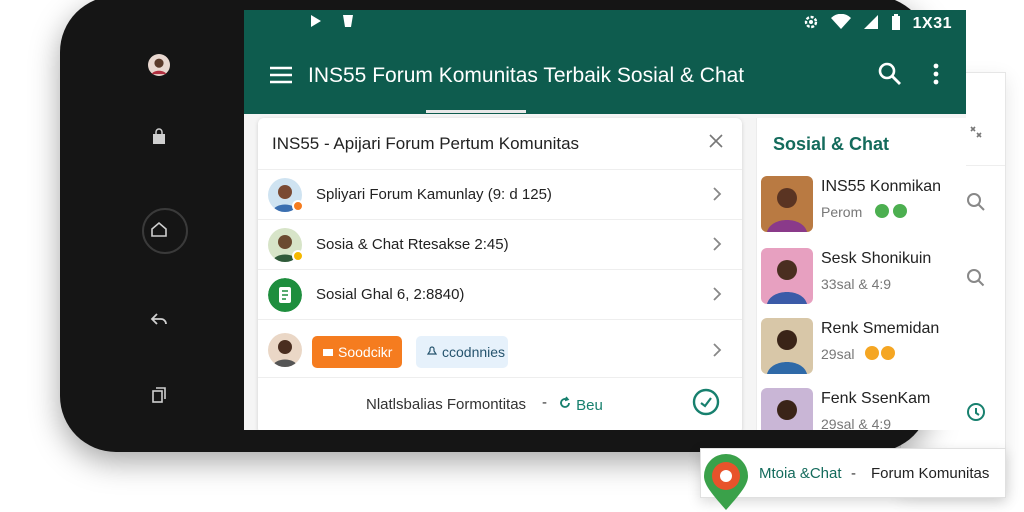  What do you see at coordinates (159, 137) in the screenshot?
I see `shopping-bag-icon` at bounding box center [159, 137].